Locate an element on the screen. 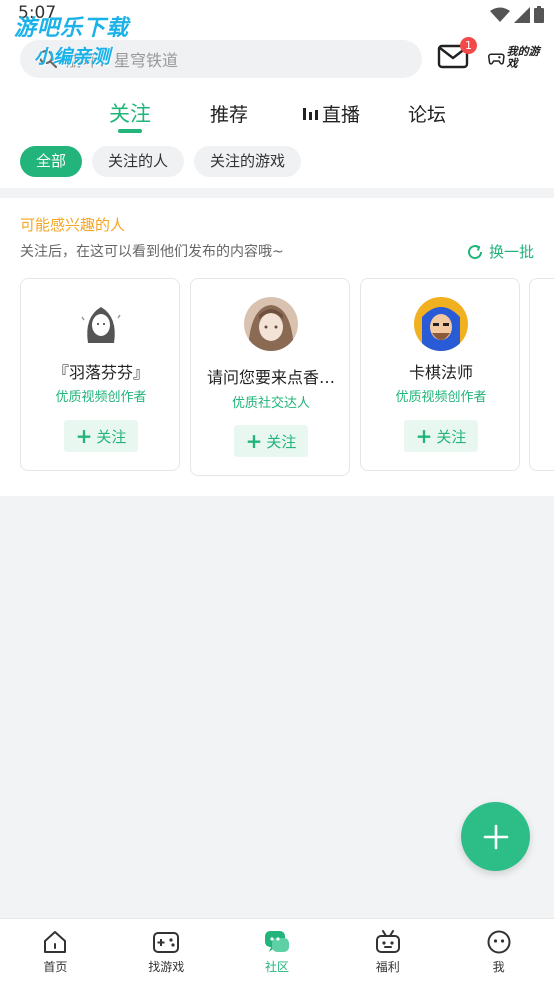 Image resolution: width=554 pixels, height=985 pixels. tab-live-label: 直播 is located at coordinates (341, 115).